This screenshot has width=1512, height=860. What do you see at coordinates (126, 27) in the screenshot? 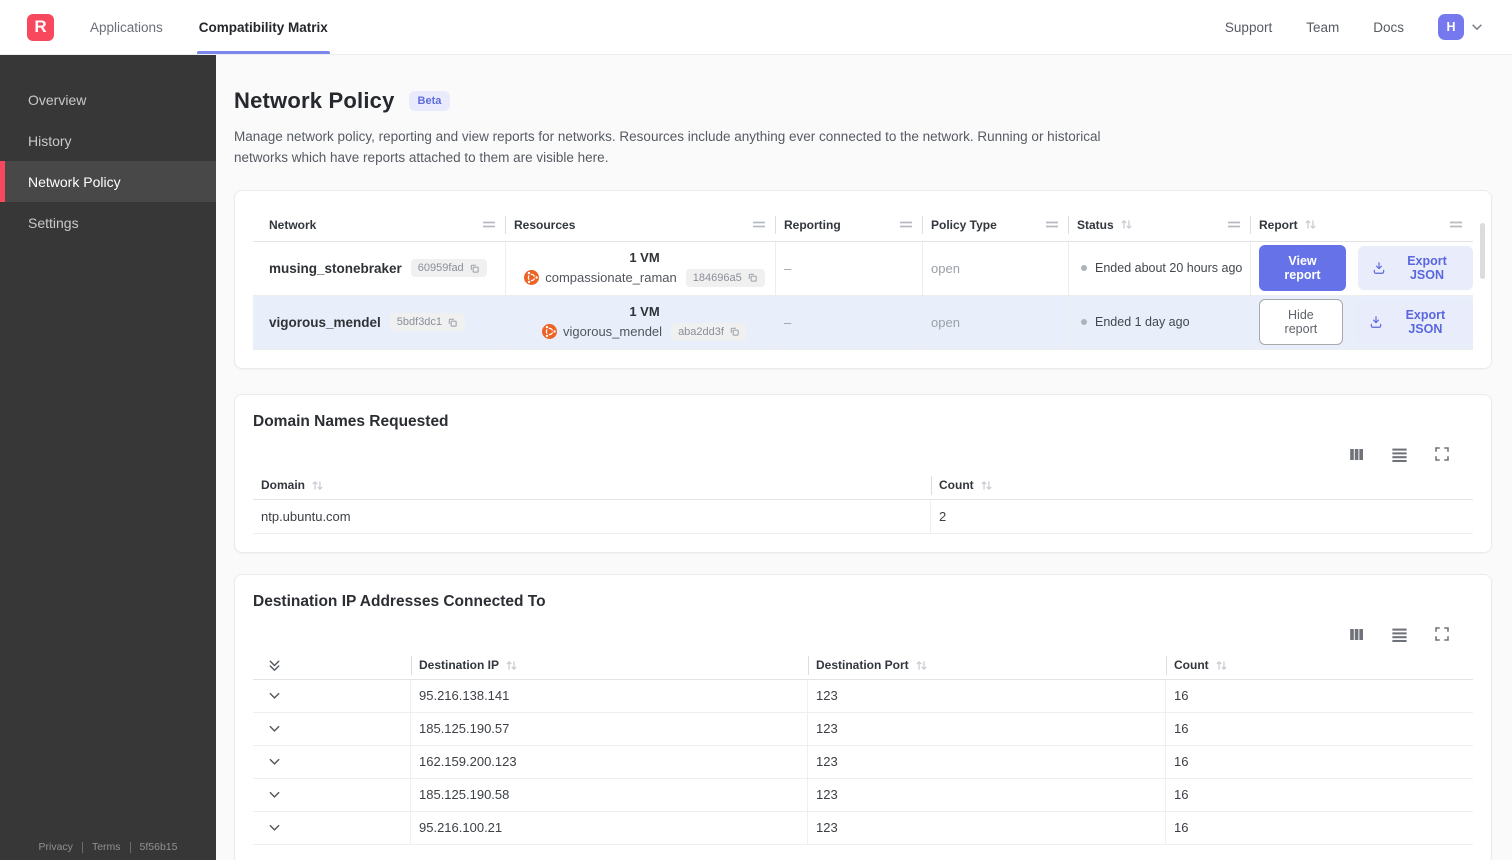
I see `tab-applications: Applications` at bounding box center [126, 27].